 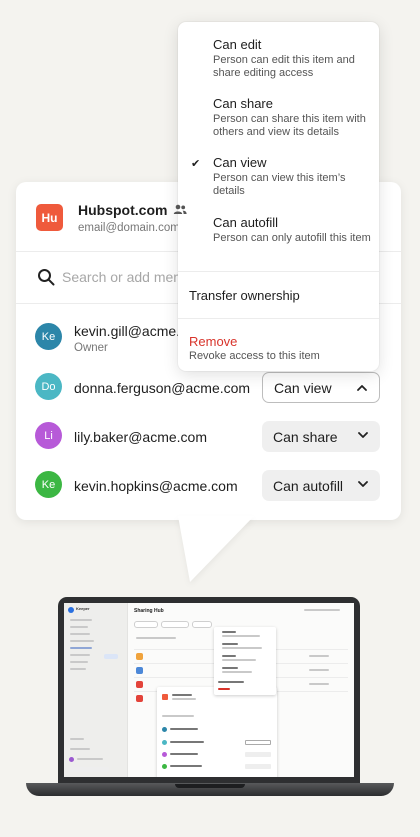 I want to click on permission-dropdown: Can view, so click(x=321, y=387).